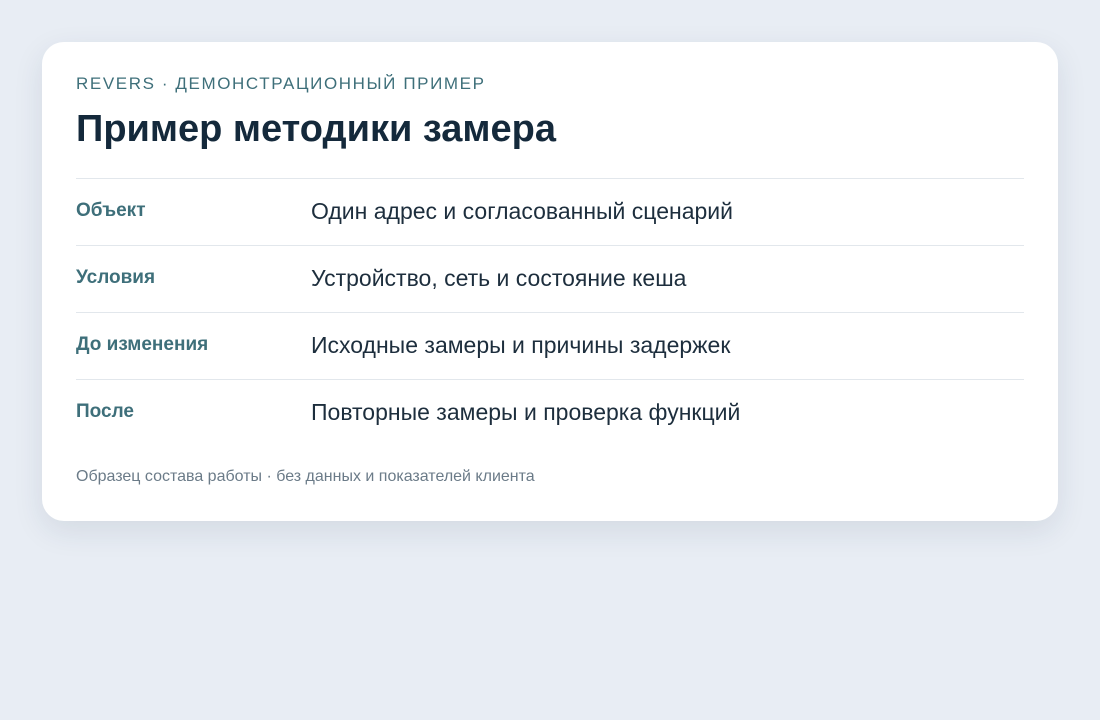 The width and height of the screenshot is (1100, 720). I want to click on row-label: Условия, so click(116, 277).